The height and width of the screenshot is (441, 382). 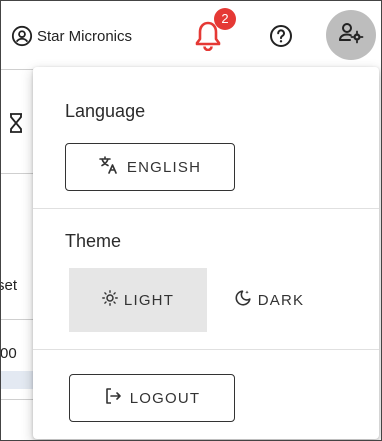 What do you see at coordinates (281, 300) in the screenshot?
I see `theme-option-dark-label: DARK` at bounding box center [281, 300].